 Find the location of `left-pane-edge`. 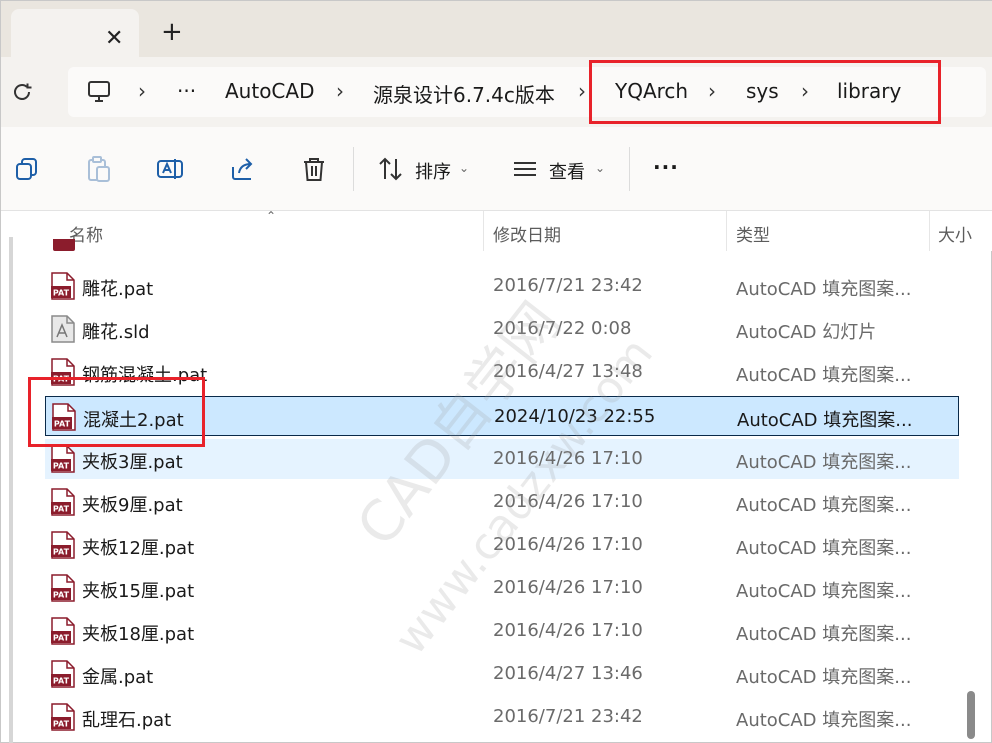

left-pane-edge is located at coordinates (11, 490).